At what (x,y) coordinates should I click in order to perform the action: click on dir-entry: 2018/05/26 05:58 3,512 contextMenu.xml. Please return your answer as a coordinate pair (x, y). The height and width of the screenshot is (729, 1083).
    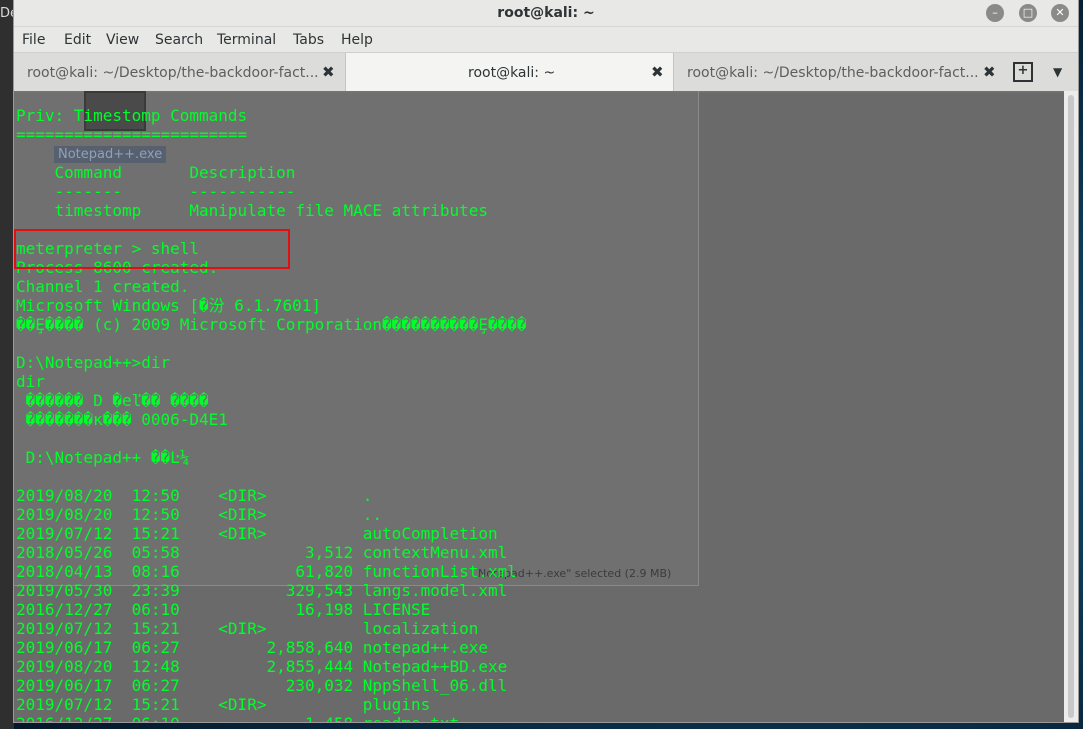
    Looking at the image, I should click on (262, 552).